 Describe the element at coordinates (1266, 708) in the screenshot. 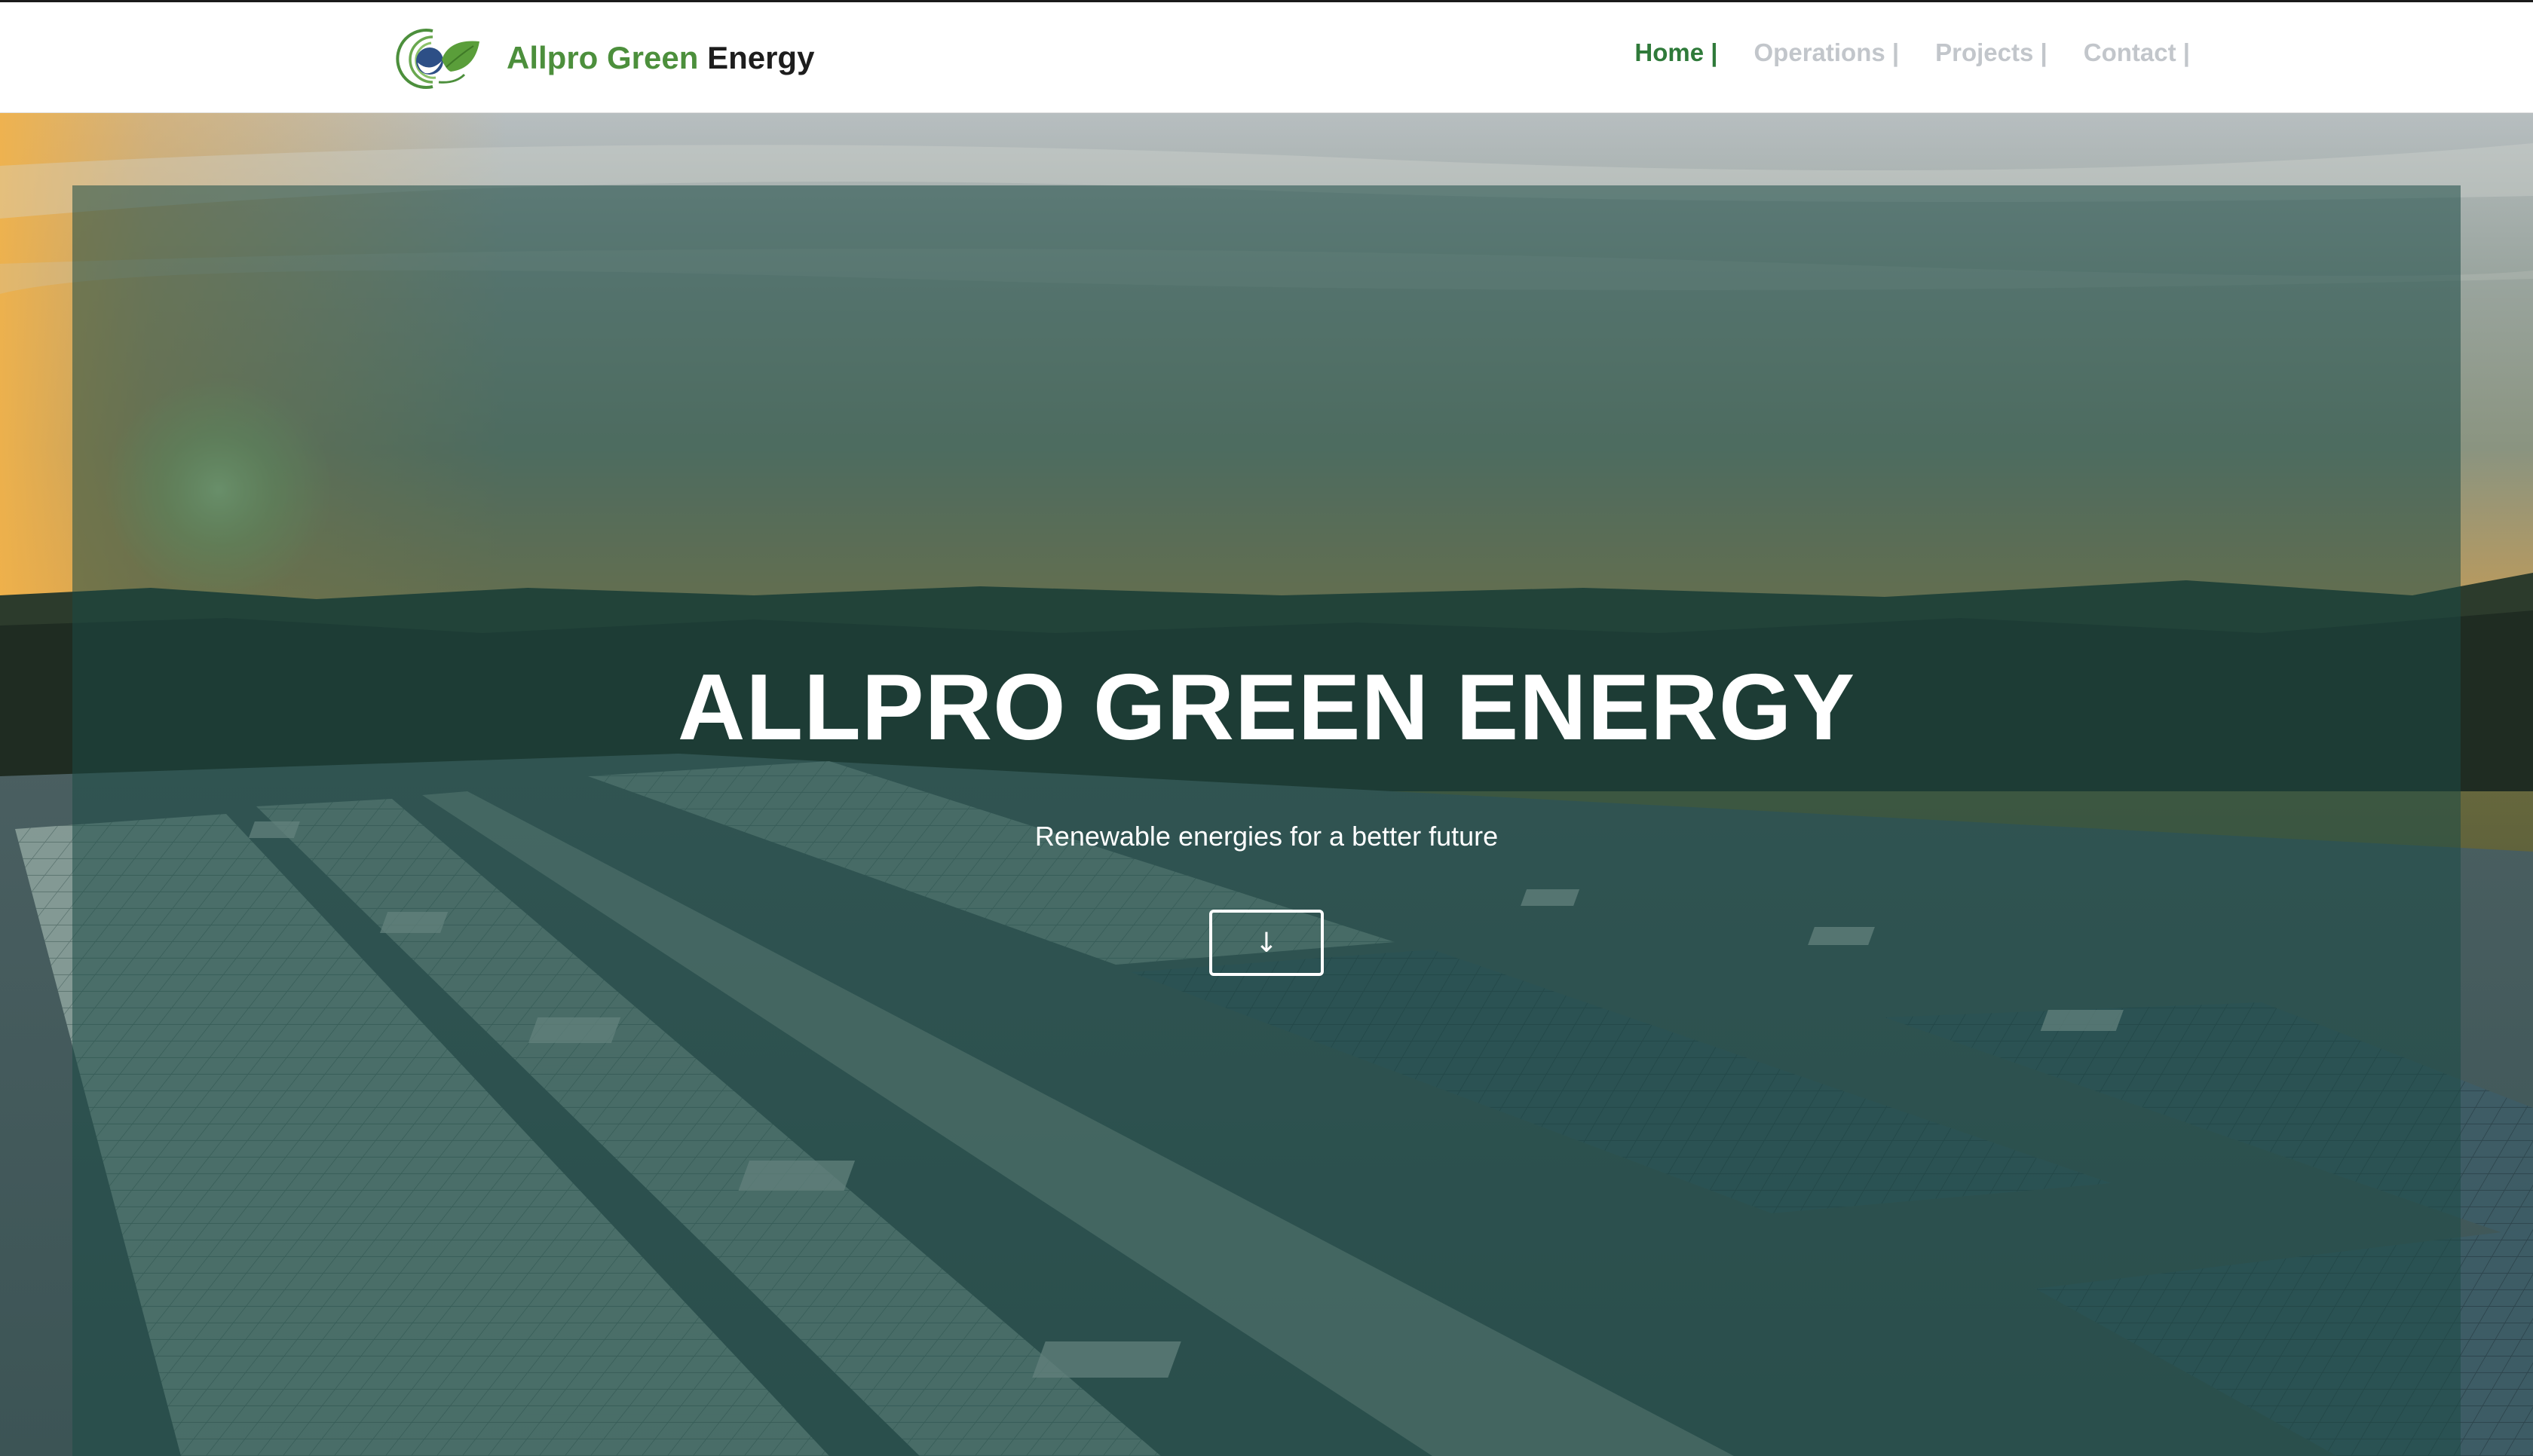

I see `hero-title: ALLPRO GREEN ENERGY` at that location.